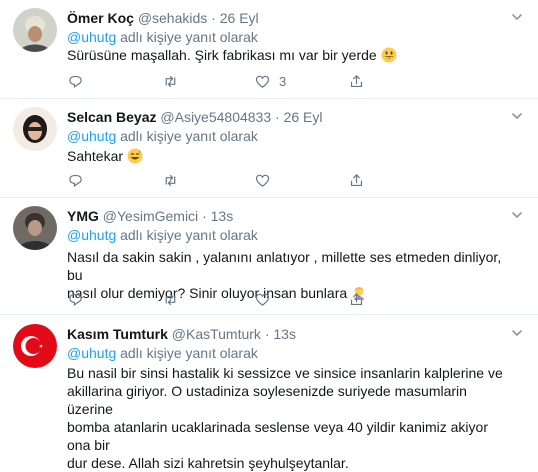  I want to click on like-action: 3, so click(270, 81).